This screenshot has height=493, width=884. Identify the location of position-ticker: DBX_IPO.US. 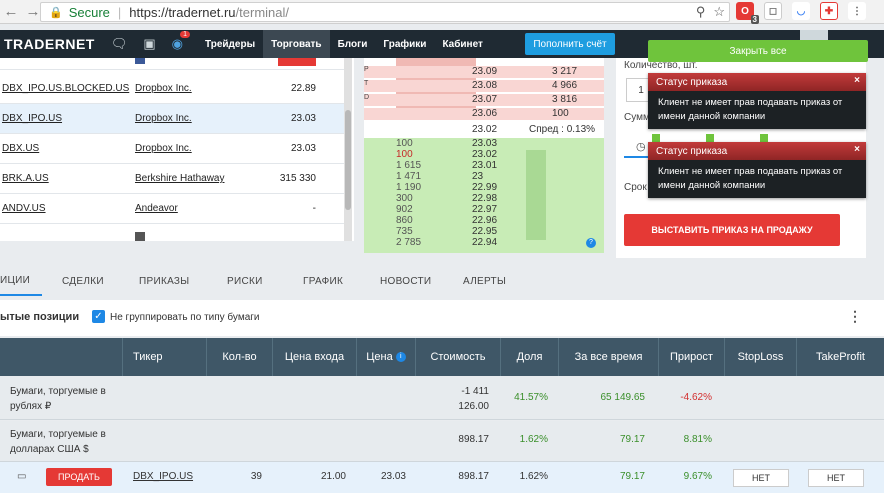
(163, 476).